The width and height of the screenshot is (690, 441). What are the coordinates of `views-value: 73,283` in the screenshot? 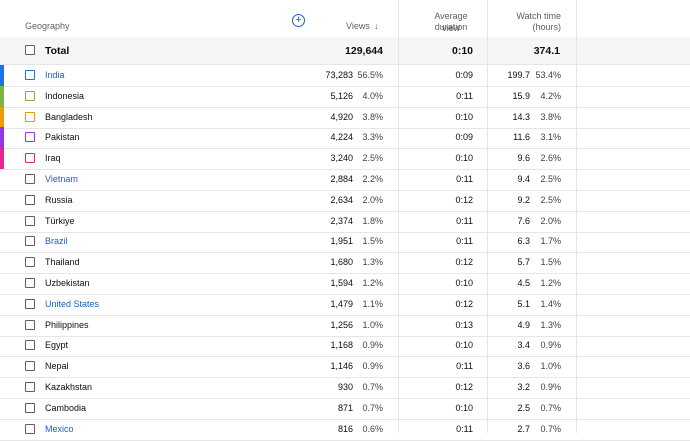 It's located at (339, 75).